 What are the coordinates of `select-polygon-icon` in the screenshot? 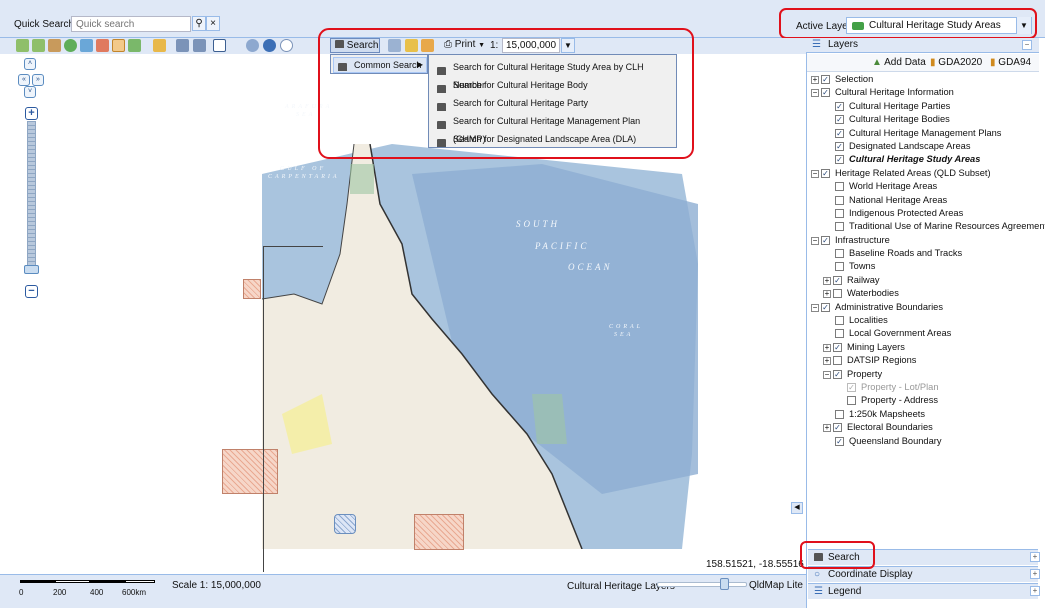 It's located at (199, 45).